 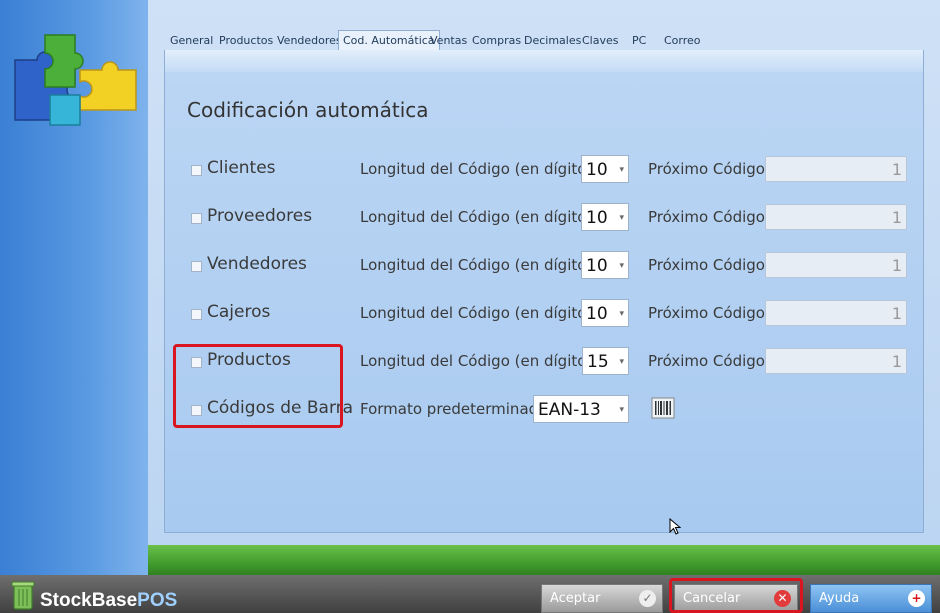 What do you see at coordinates (839, 598) in the screenshot?
I see `help-label: Ayuda` at bounding box center [839, 598].